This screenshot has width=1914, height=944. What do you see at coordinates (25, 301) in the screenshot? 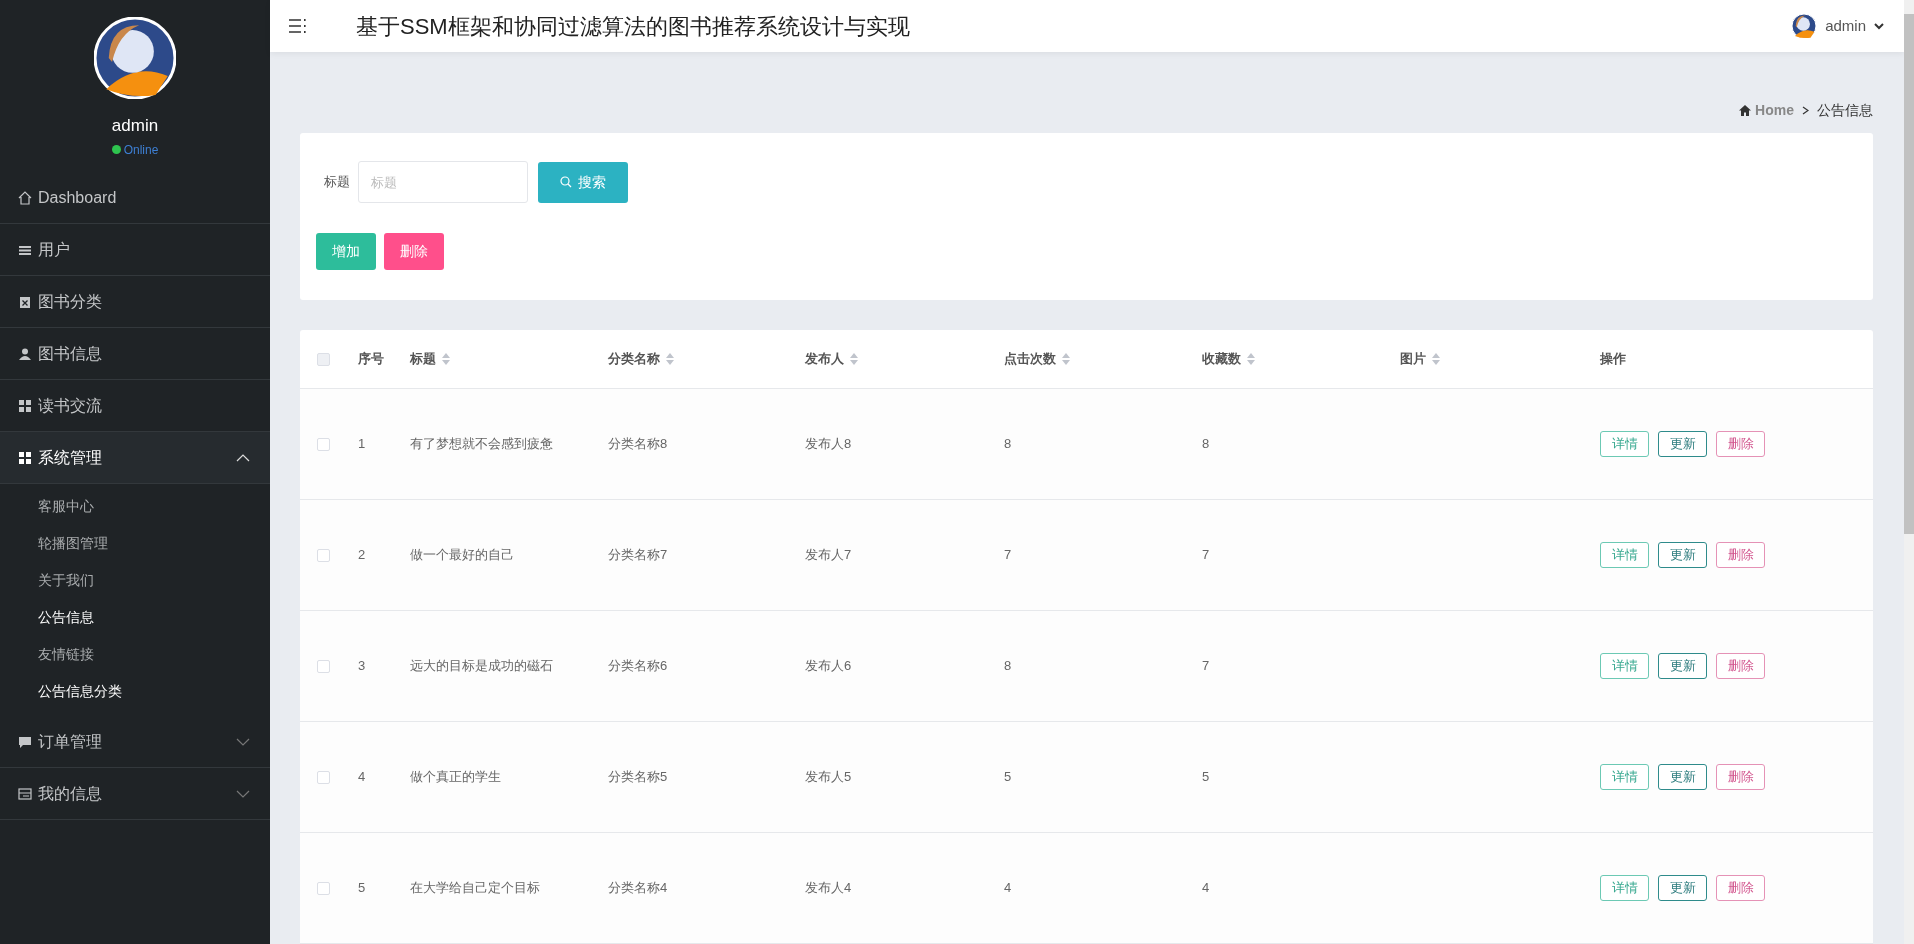
I see `clipboard-icon` at bounding box center [25, 301].